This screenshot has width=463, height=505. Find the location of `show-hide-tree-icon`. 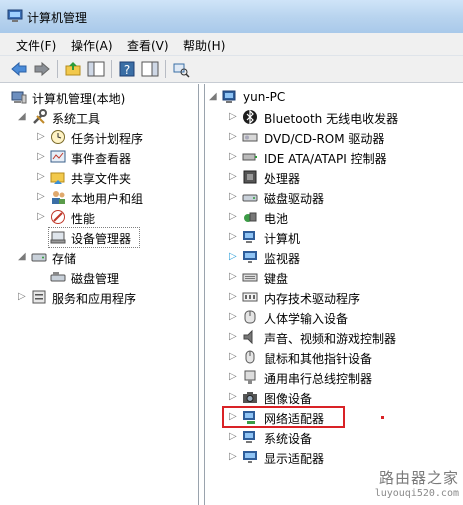

show-hide-tree-icon is located at coordinates (96, 69).